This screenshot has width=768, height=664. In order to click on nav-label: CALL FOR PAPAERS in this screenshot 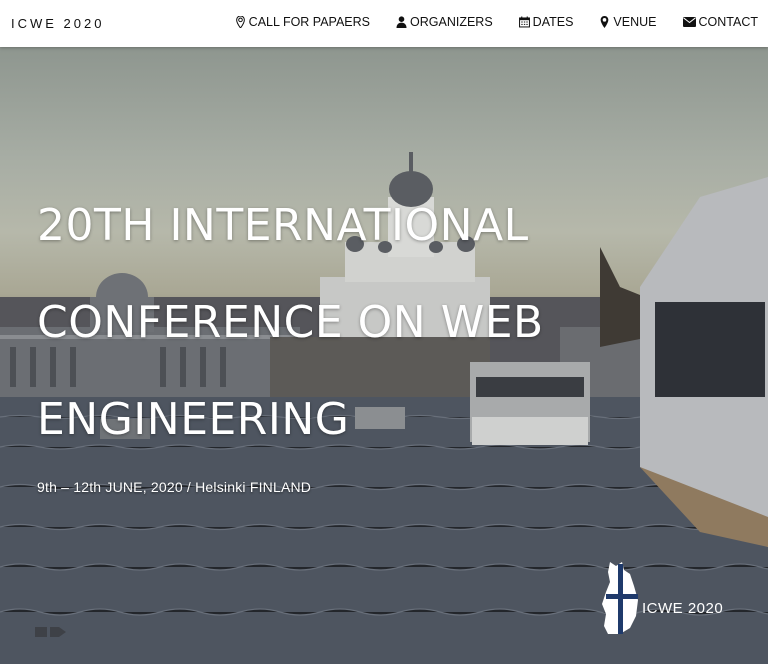, I will do `click(309, 22)`.